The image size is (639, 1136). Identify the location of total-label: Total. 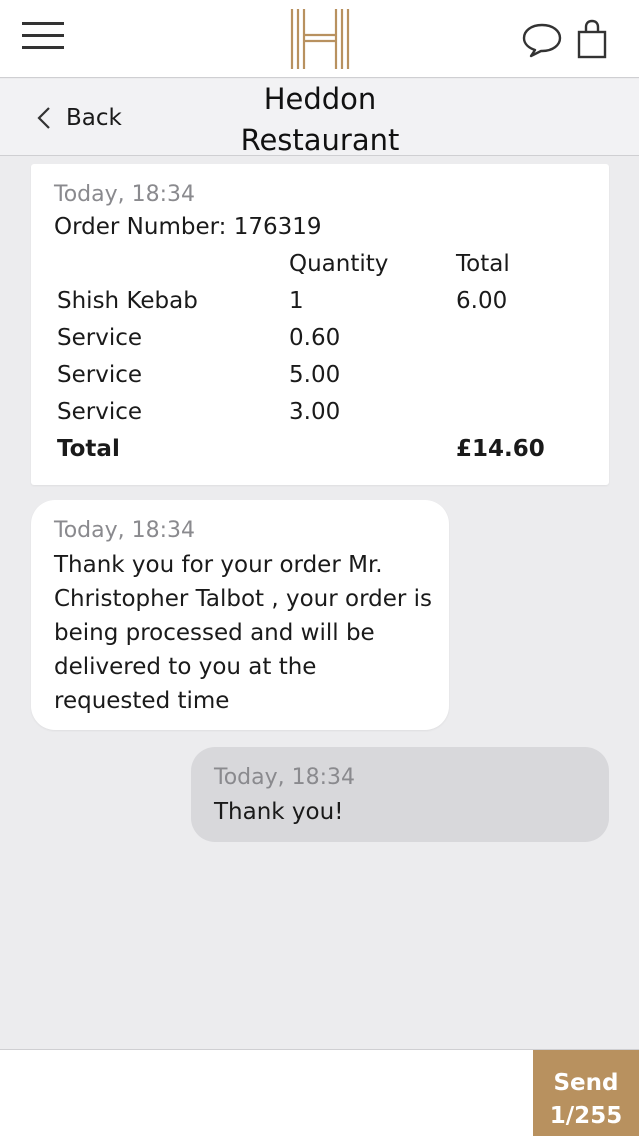
(88, 449).